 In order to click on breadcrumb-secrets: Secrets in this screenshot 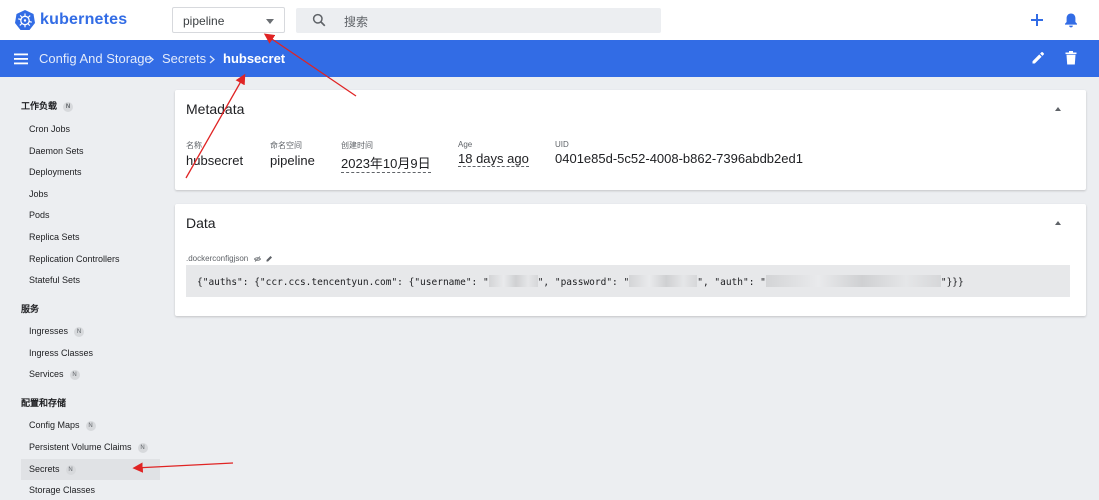, I will do `click(184, 58)`.